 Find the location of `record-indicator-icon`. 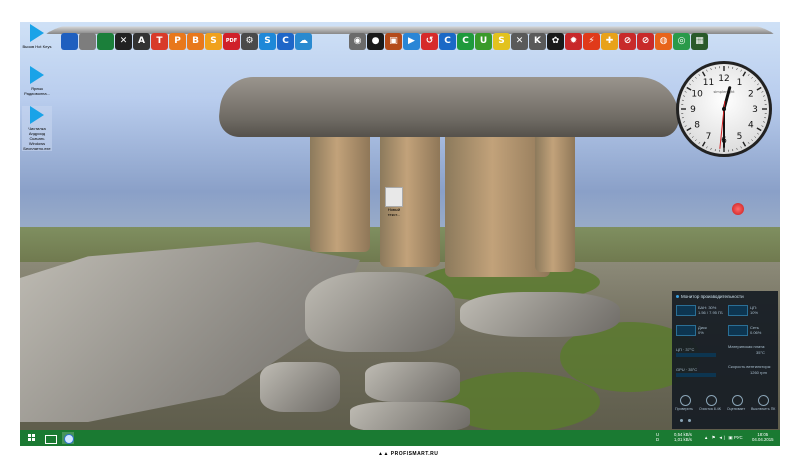

record-indicator-icon is located at coordinates (738, 209).